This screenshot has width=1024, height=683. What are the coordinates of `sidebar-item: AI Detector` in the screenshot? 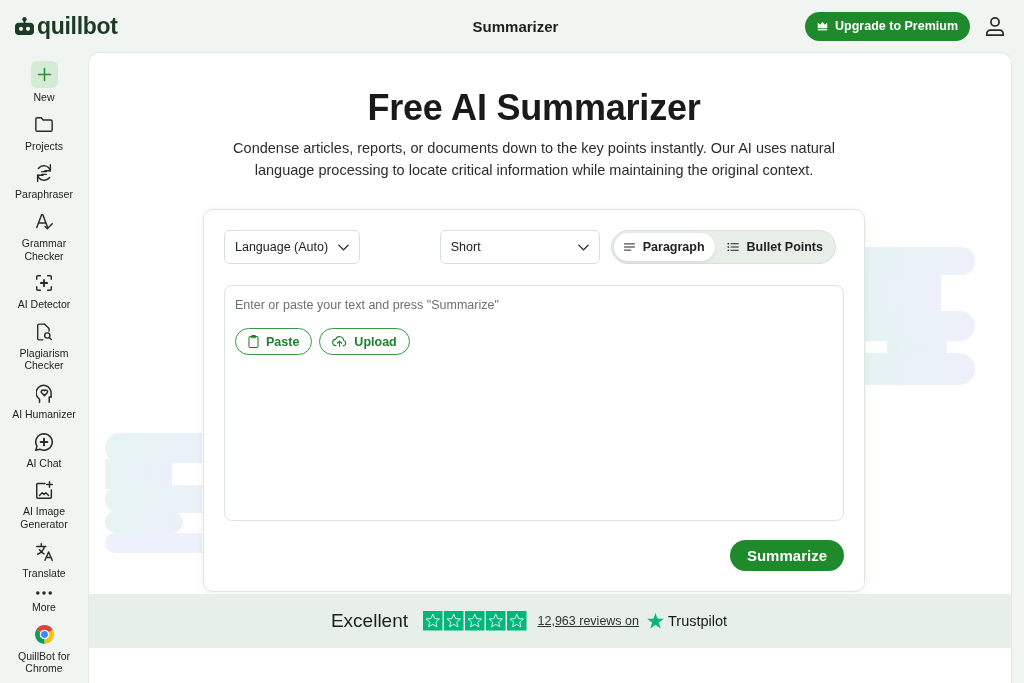 It's located at (44, 291).